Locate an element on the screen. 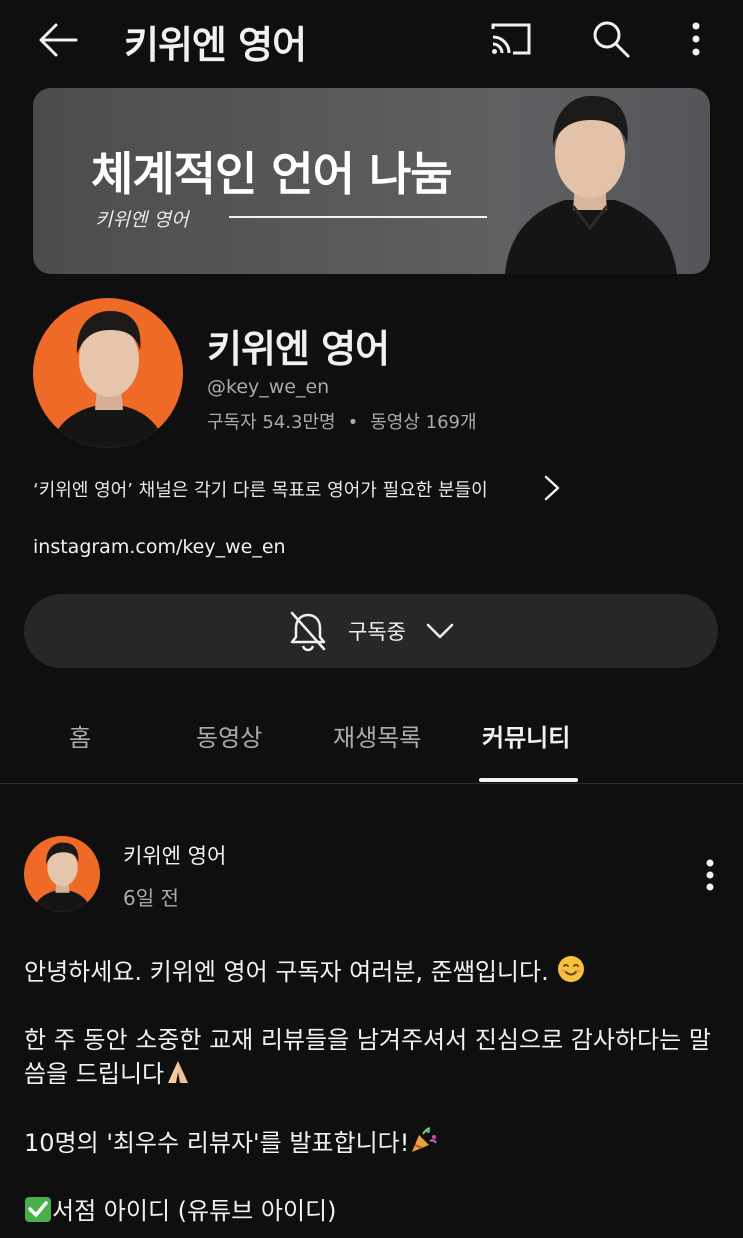 This screenshot has width=743, height=1238. tab-playlists: 재생목록 is located at coordinates (377, 735).